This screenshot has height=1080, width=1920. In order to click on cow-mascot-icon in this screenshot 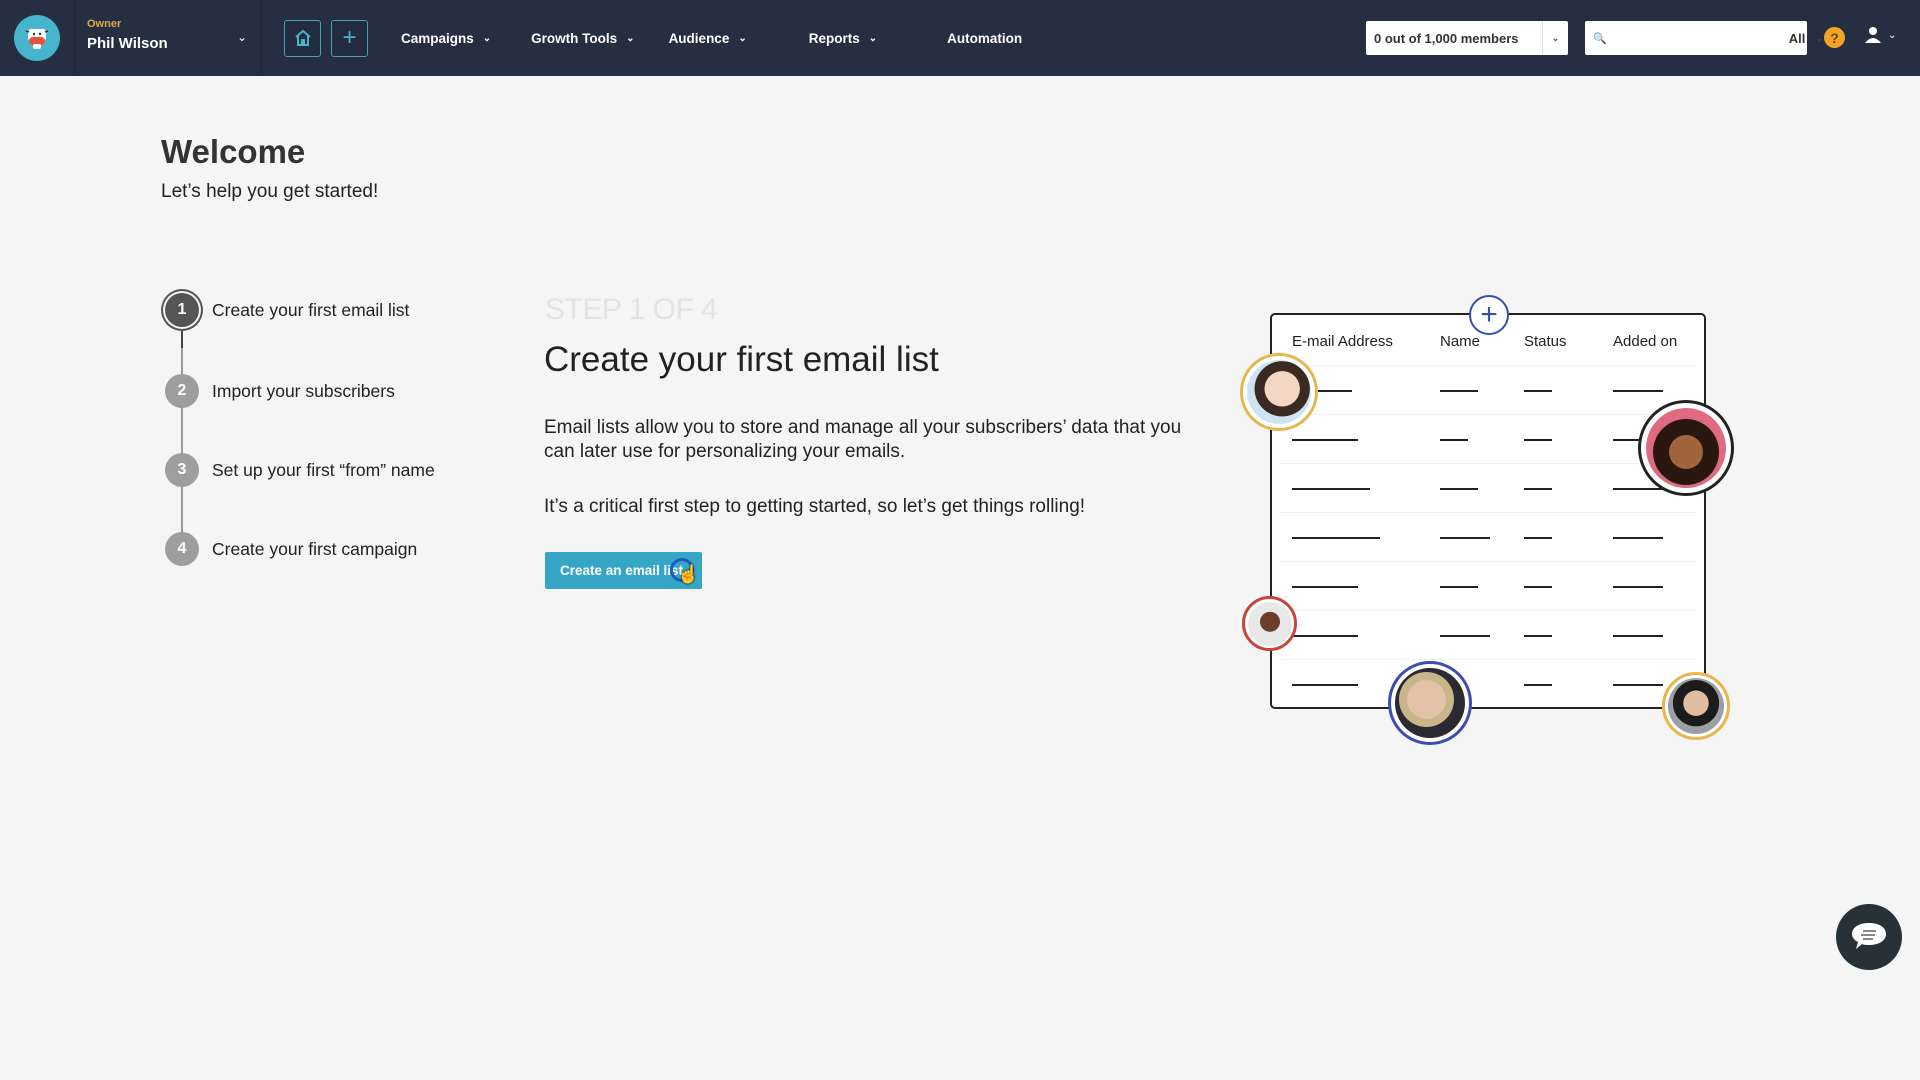, I will do `click(37, 38)`.